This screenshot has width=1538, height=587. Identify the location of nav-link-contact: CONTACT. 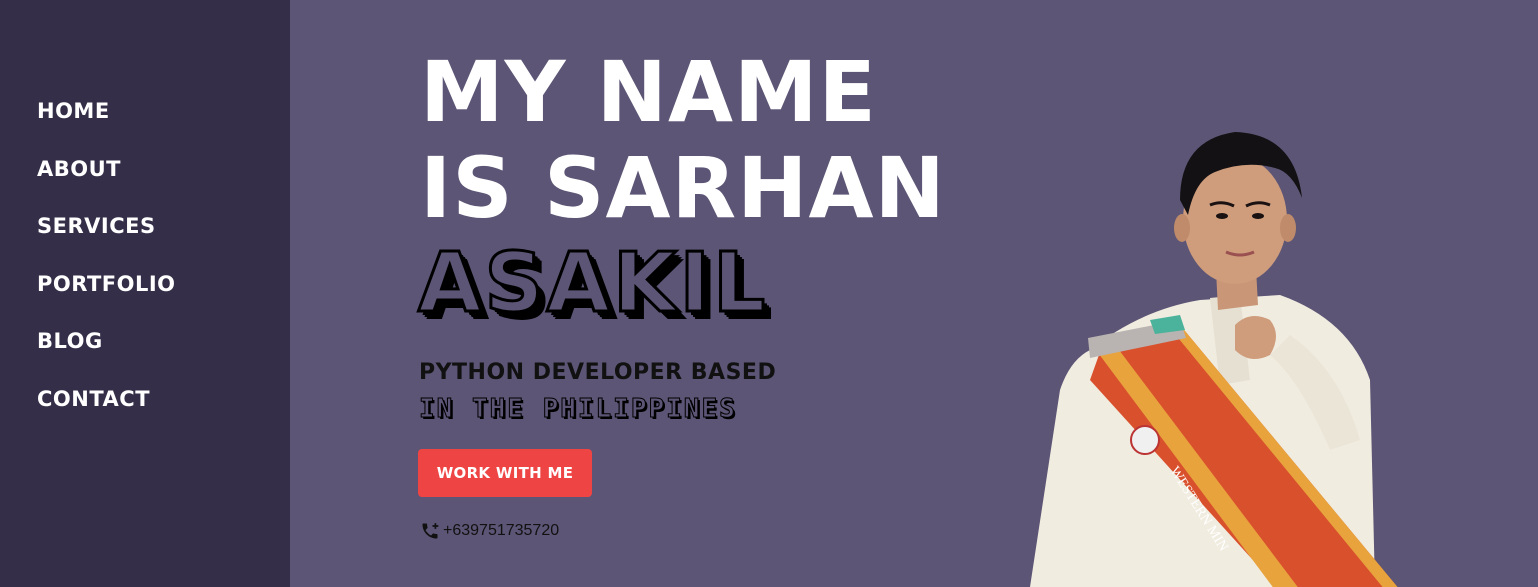
(93, 399).